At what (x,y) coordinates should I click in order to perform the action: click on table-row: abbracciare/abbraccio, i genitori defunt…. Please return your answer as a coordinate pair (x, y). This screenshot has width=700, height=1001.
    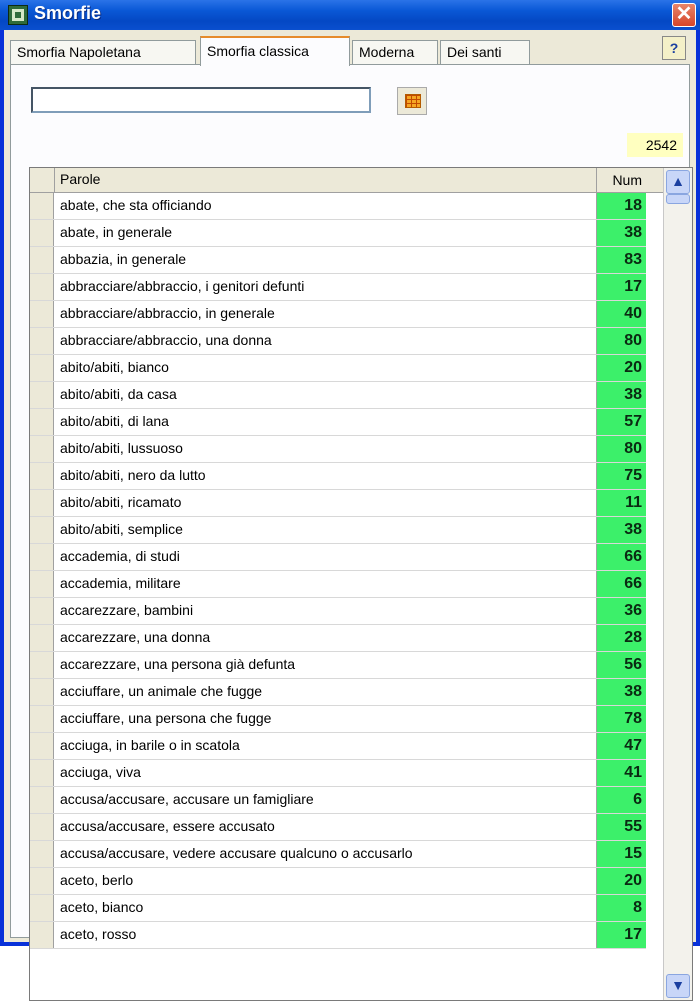
    Looking at the image, I should click on (338, 287).